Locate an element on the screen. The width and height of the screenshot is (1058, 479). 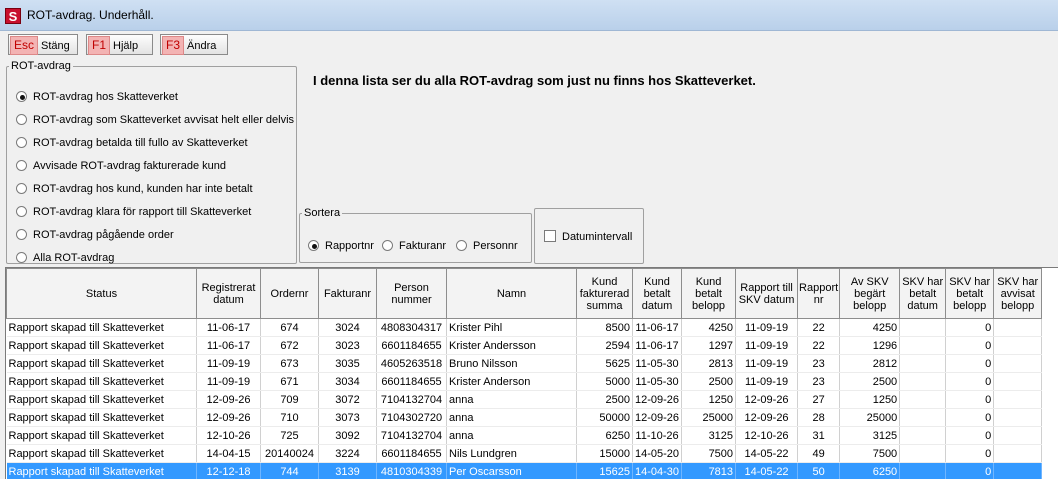
table-cell: 674 is located at coordinates (289, 327).